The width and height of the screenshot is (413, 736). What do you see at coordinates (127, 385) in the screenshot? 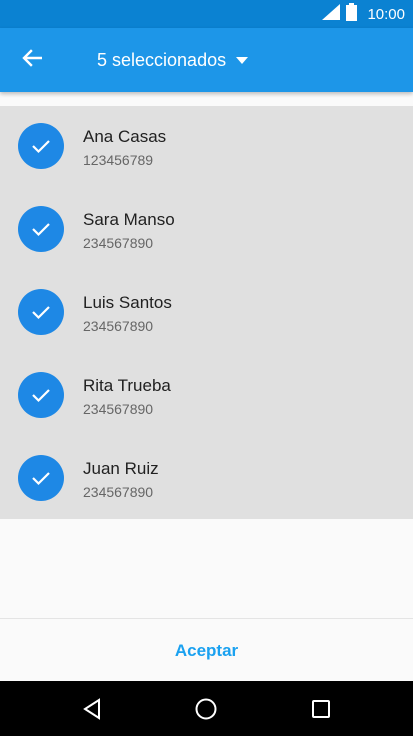
I see `contact-name: Rita Trueba` at bounding box center [127, 385].